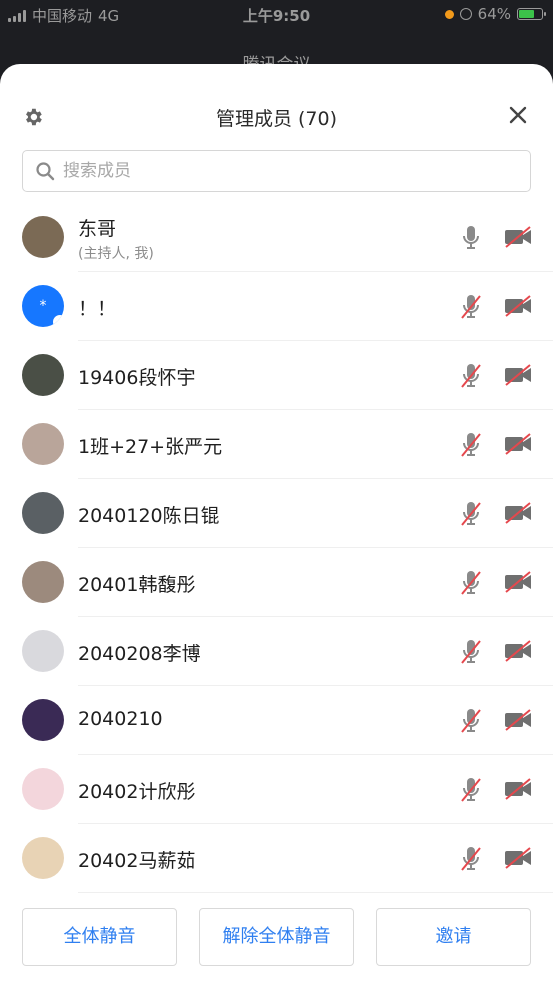 The image size is (553, 983). Describe the element at coordinates (45, 171) in the screenshot. I see `search-icon` at that location.